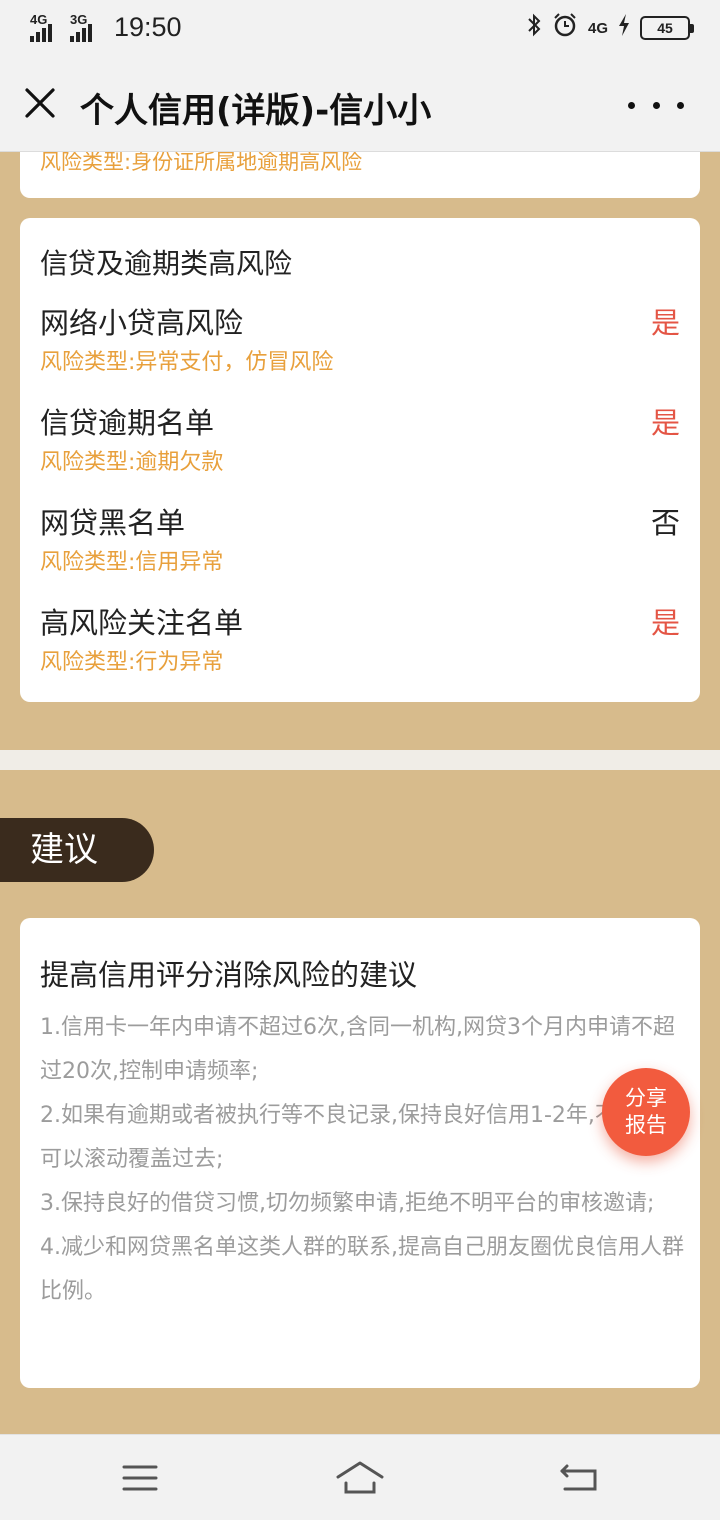 The width and height of the screenshot is (720, 1520). Describe the element at coordinates (40, 103) in the screenshot. I see `close-icon` at that location.